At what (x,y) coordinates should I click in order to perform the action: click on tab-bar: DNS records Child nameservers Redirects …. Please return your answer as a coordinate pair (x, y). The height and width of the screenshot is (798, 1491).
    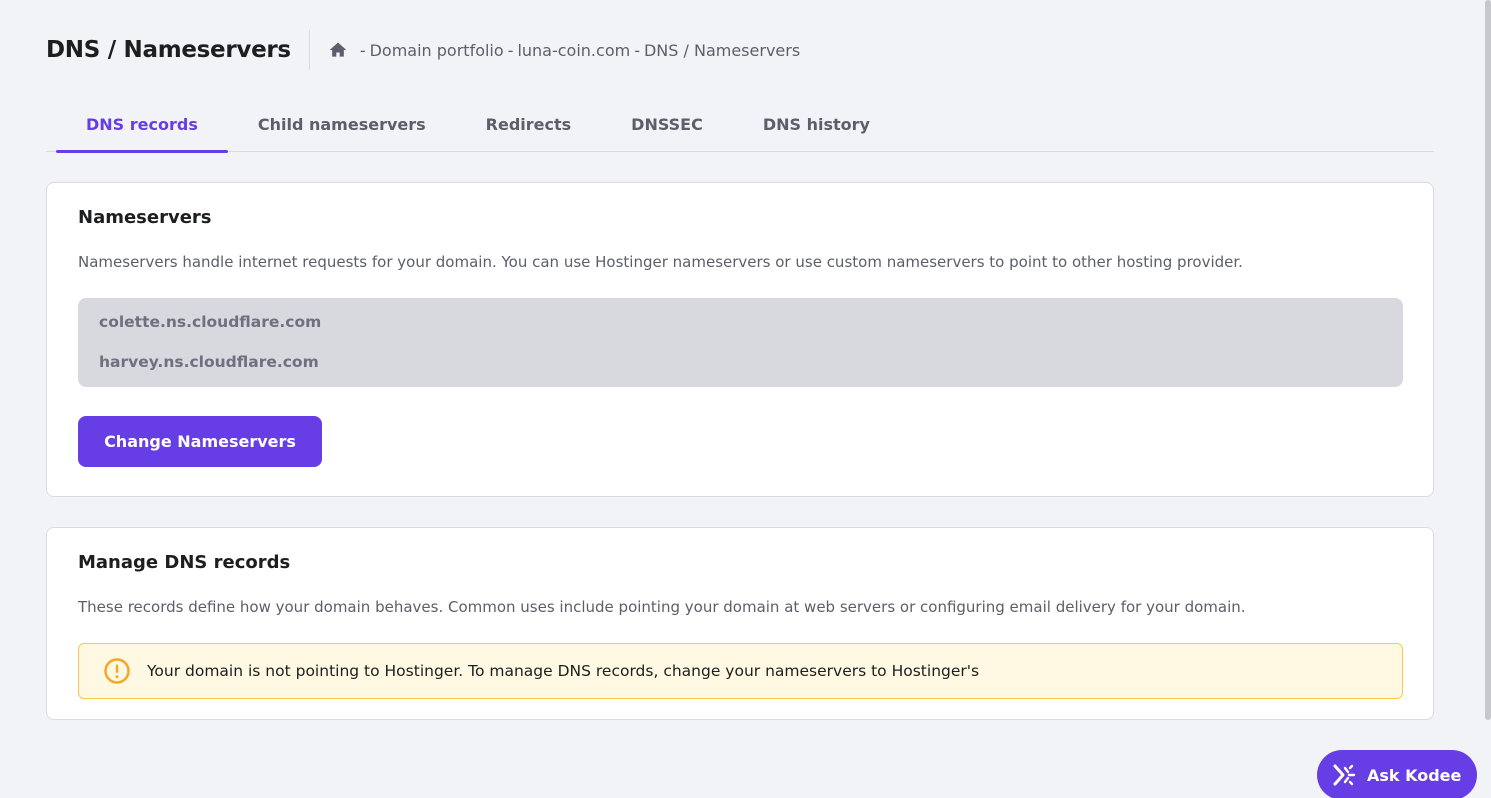
    Looking at the image, I should click on (740, 124).